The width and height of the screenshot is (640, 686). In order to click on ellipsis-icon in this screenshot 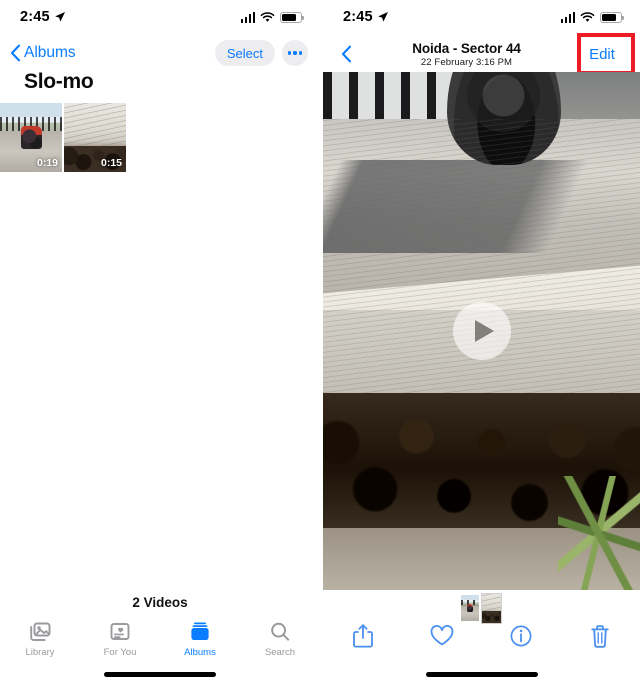, I will do `click(295, 53)`.